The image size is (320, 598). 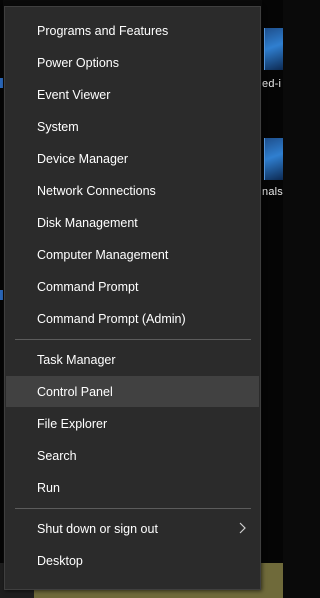 I want to click on menu-item-label: Command Prompt, so click(x=88, y=286).